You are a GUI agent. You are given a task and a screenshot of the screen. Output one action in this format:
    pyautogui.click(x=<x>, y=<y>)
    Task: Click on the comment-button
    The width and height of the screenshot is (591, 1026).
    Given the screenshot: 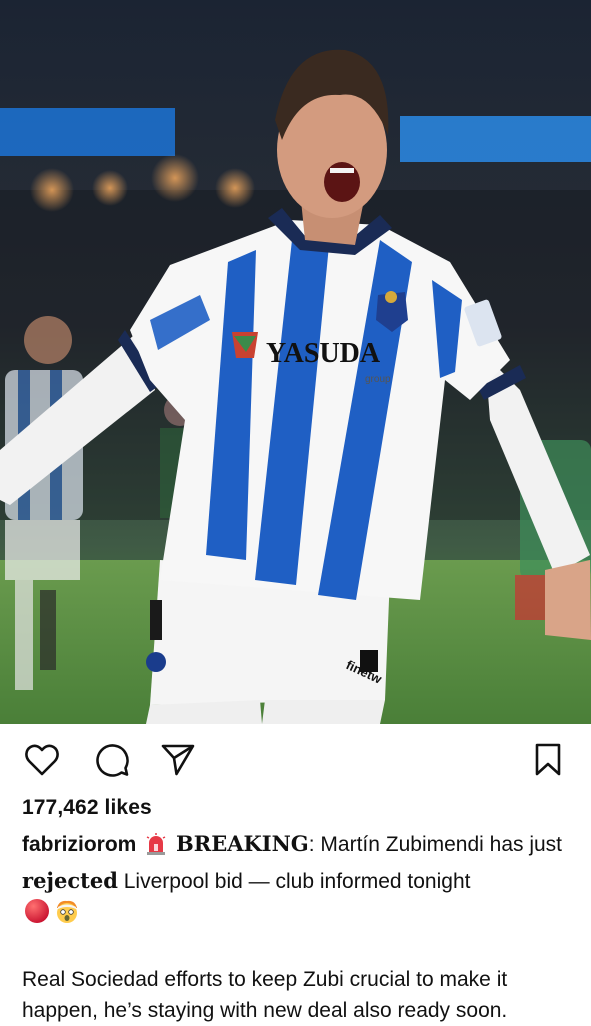 What is the action you would take?
    pyautogui.click(x=112, y=760)
    